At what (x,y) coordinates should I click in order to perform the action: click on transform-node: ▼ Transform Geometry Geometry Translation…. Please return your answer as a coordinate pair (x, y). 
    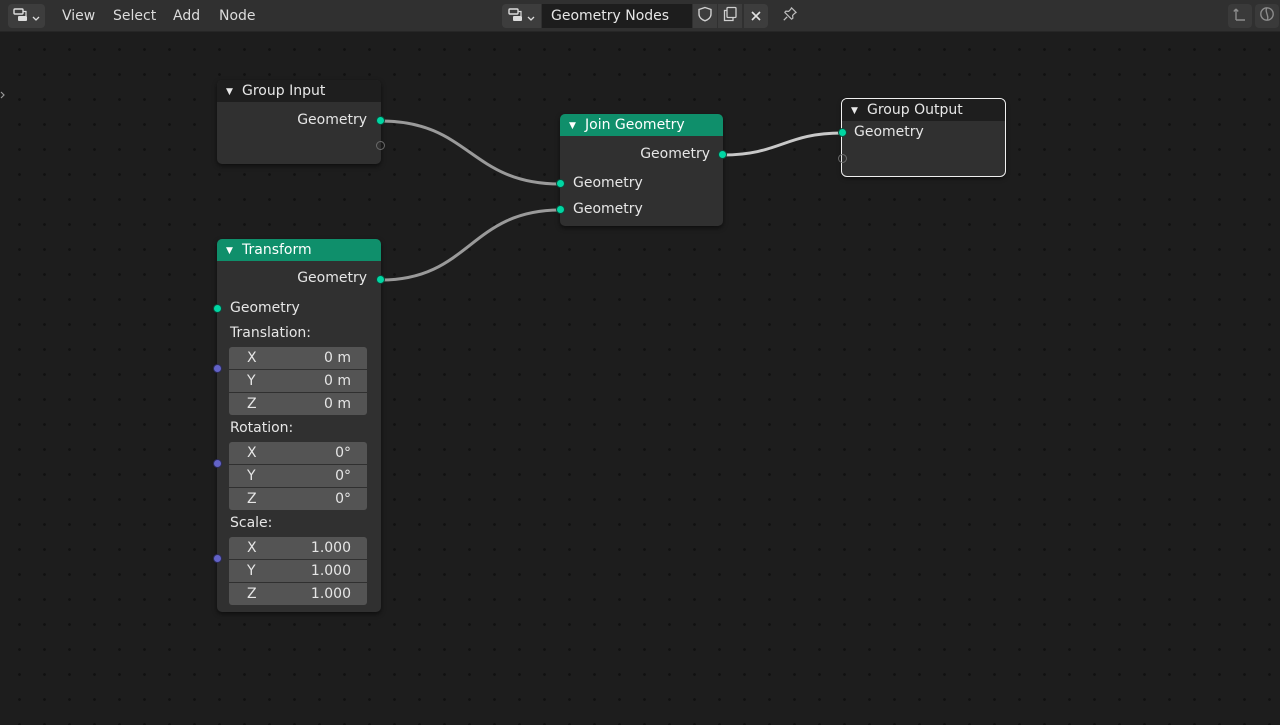
    Looking at the image, I should click on (299, 425).